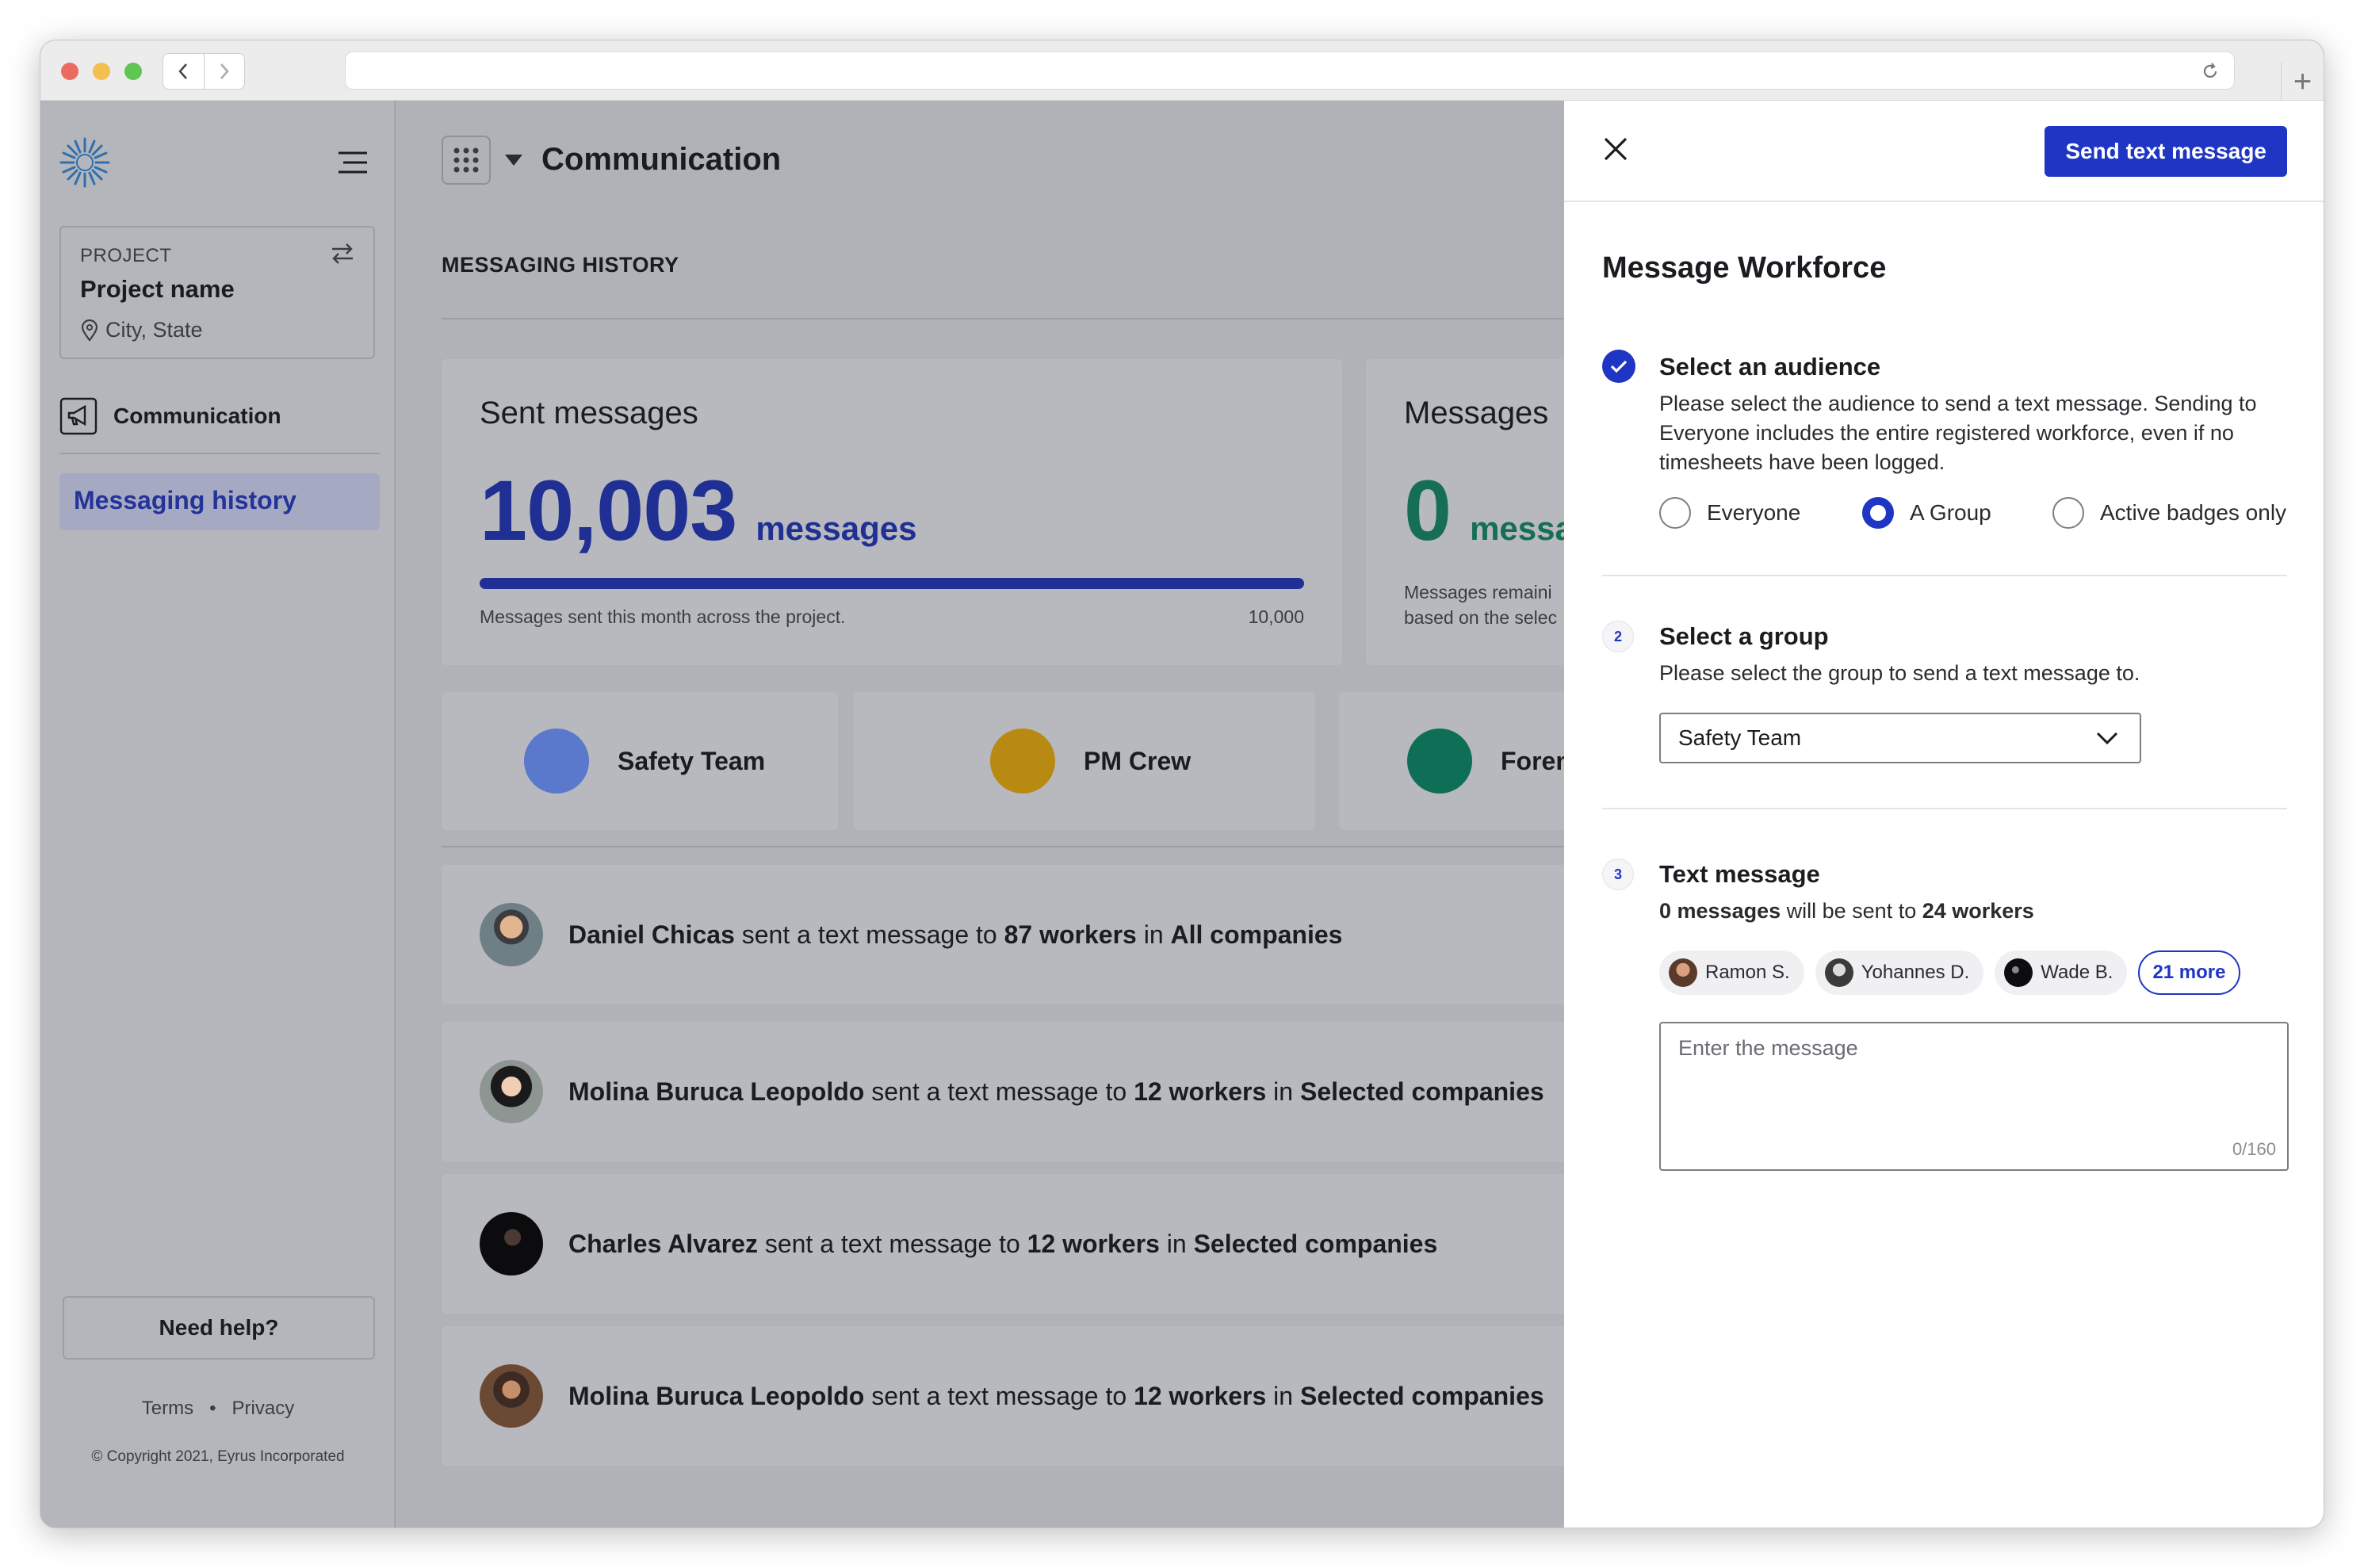 The width and height of the screenshot is (2364, 1568). What do you see at coordinates (133, 71) in the screenshot?
I see `maximize-window-button` at bounding box center [133, 71].